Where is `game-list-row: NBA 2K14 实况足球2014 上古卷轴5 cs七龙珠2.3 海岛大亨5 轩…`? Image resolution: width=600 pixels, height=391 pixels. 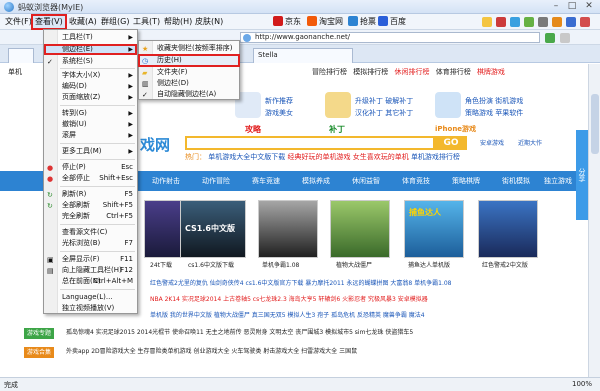
game-list-row: NBA 2K14 实况足球2014 上古卷轴5 cs七龙珠2.3 海岛大亨5 轩… is located at coordinates (289, 300).